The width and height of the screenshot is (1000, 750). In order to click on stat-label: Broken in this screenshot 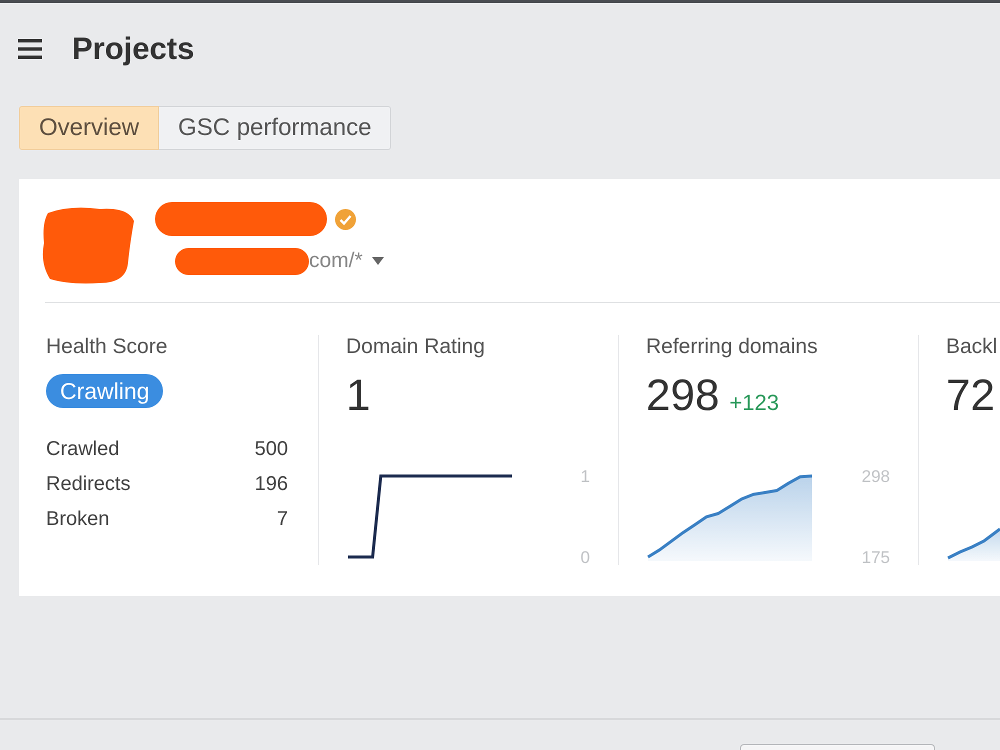, I will do `click(78, 519)`.